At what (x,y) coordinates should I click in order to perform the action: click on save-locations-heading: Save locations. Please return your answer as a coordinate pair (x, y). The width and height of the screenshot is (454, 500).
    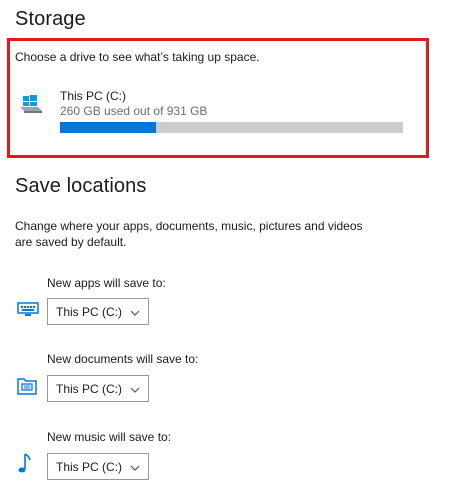
    Looking at the image, I should click on (81, 186).